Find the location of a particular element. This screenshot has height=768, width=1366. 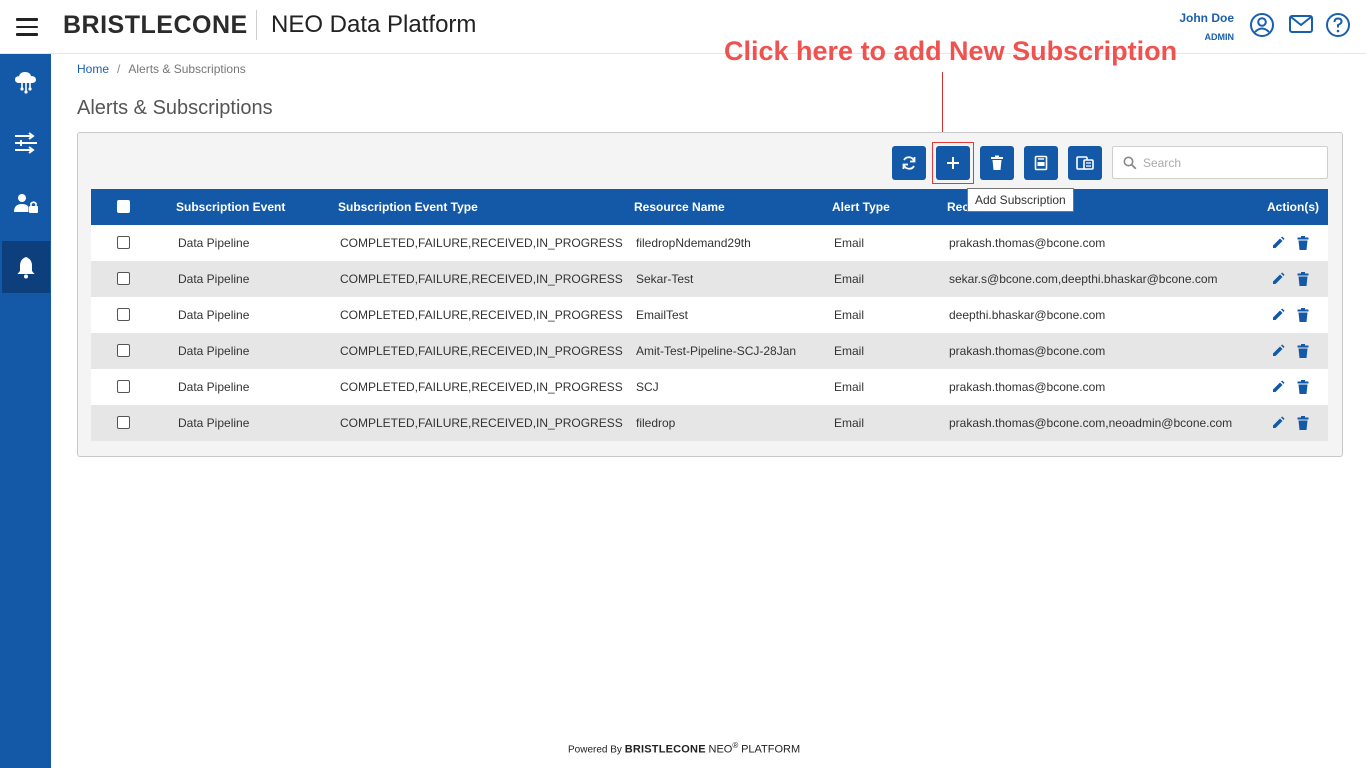

search-input is located at coordinates (1233, 163).